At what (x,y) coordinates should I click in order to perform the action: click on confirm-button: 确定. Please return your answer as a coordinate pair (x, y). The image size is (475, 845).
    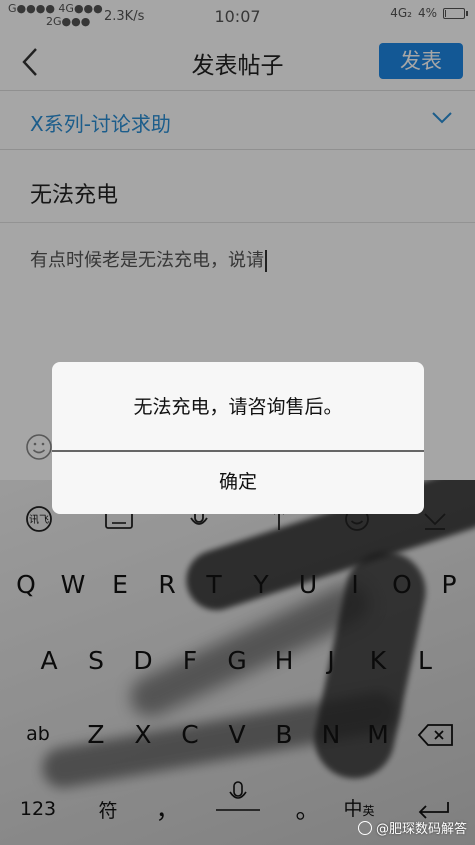
    Looking at the image, I should click on (238, 482).